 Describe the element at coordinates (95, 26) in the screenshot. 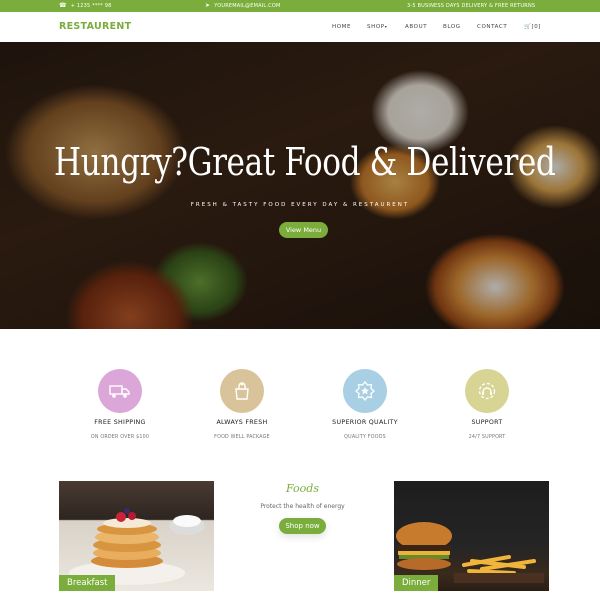

I see `brand-logo: RESTAURENT` at that location.